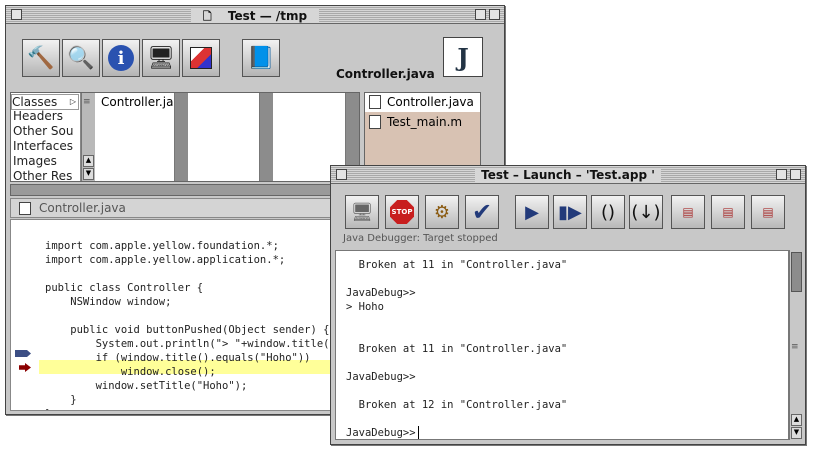 The height and width of the screenshot is (452, 815). I want to click on continue-icon: ▮▶, so click(570, 212).